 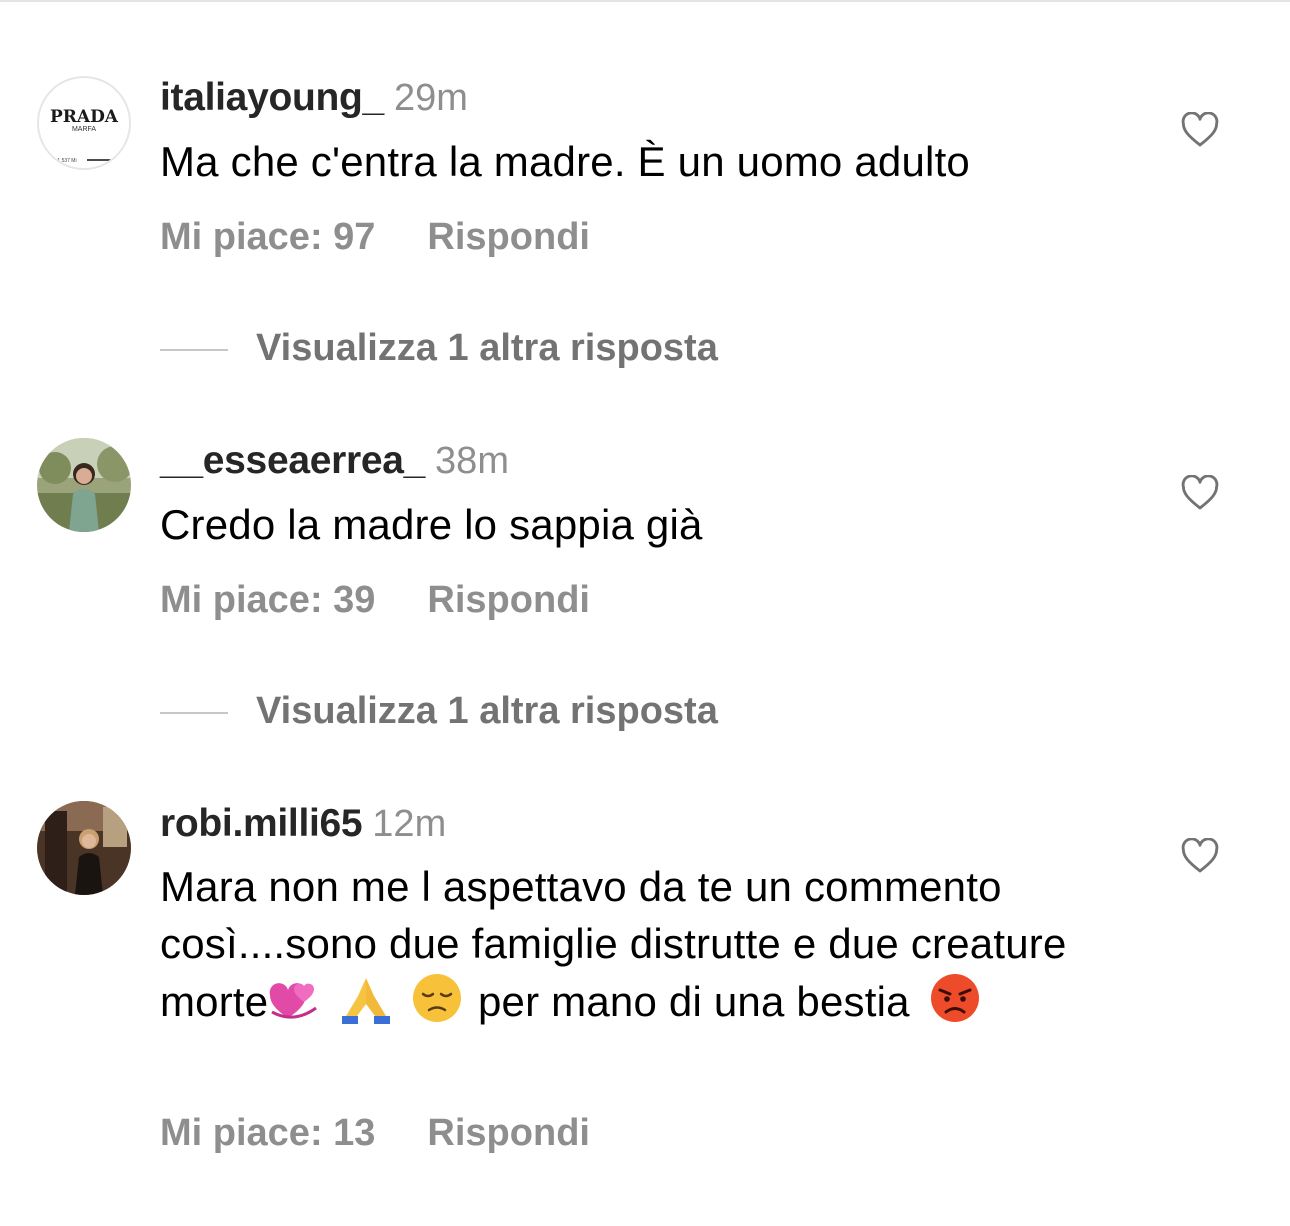 I want to click on username: __esseaerrea_, so click(x=292, y=460).